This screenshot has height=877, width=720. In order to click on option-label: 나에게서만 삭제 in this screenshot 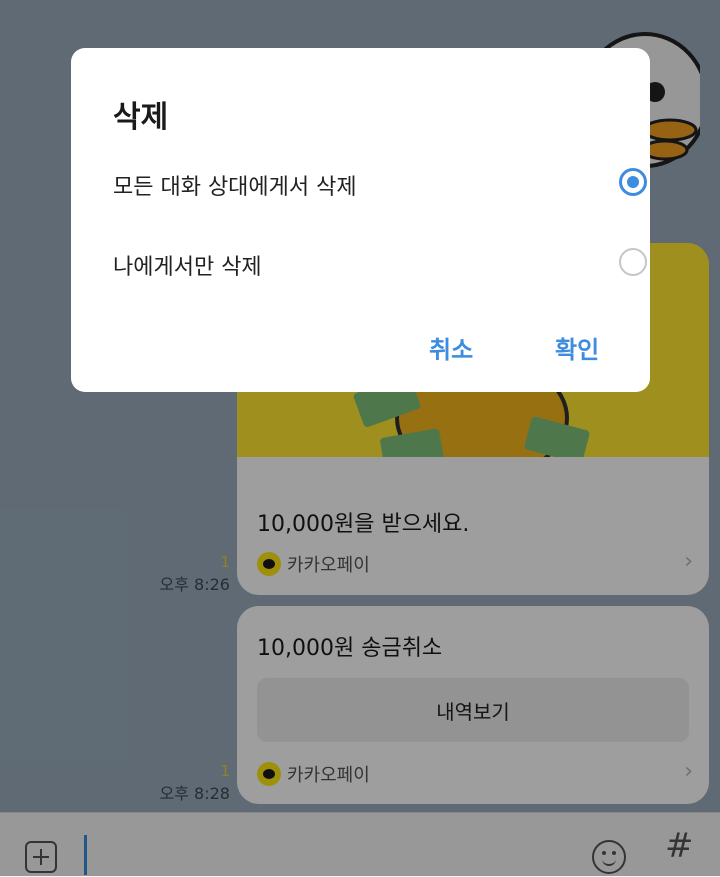, I will do `click(187, 267)`.